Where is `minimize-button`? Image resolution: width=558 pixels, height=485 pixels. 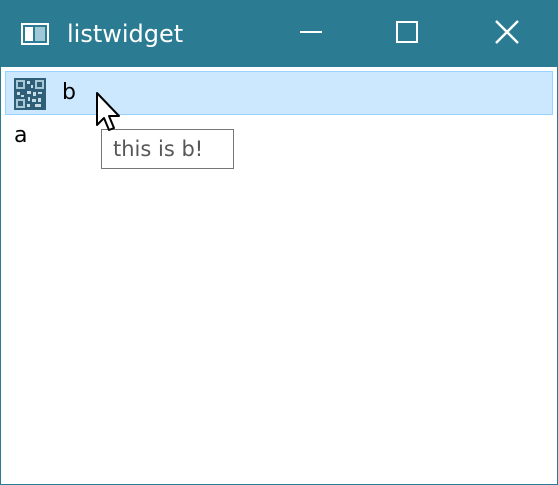
minimize-button is located at coordinates (311, 34).